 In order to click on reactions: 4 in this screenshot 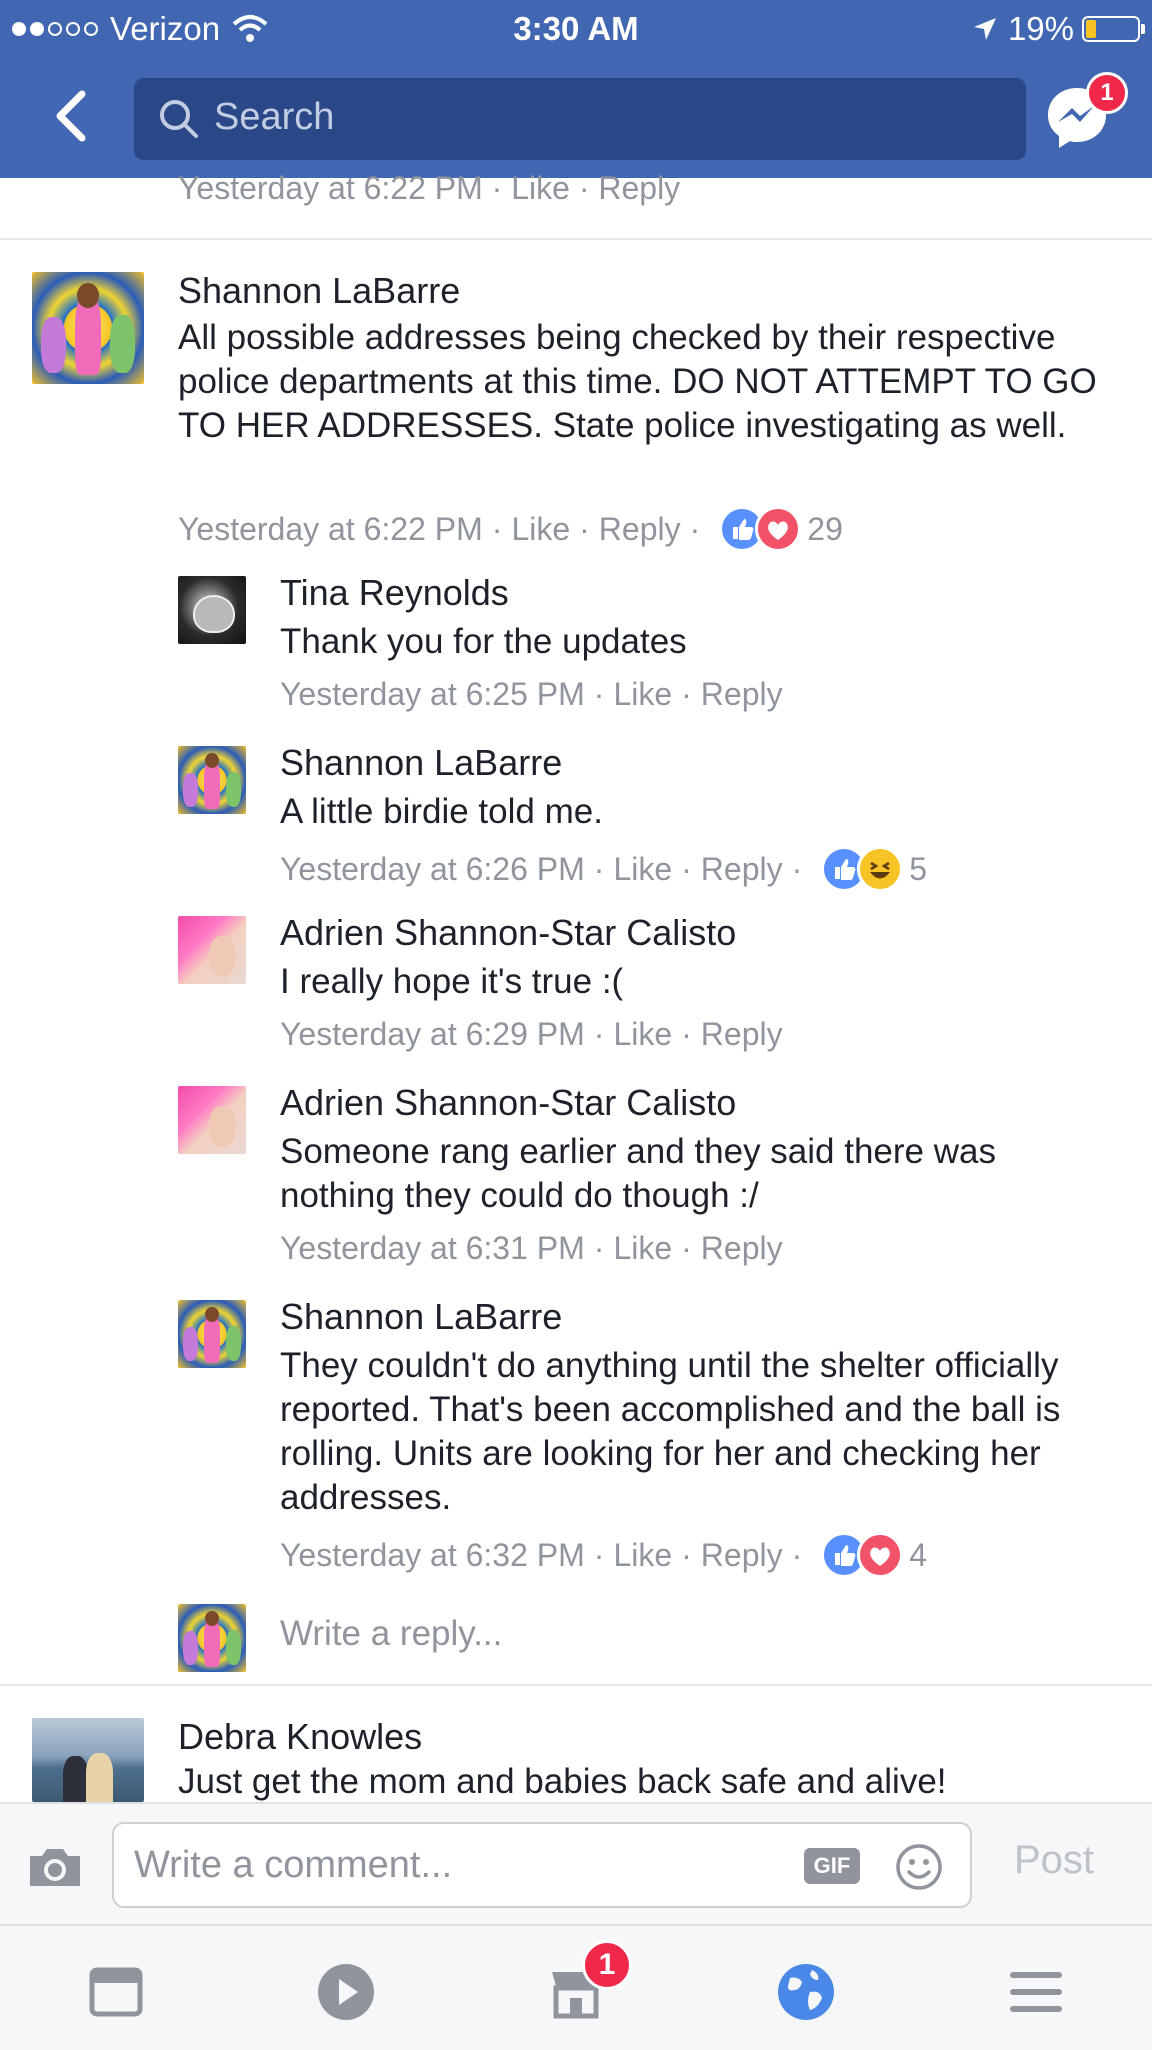, I will do `click(874, 1555)`.